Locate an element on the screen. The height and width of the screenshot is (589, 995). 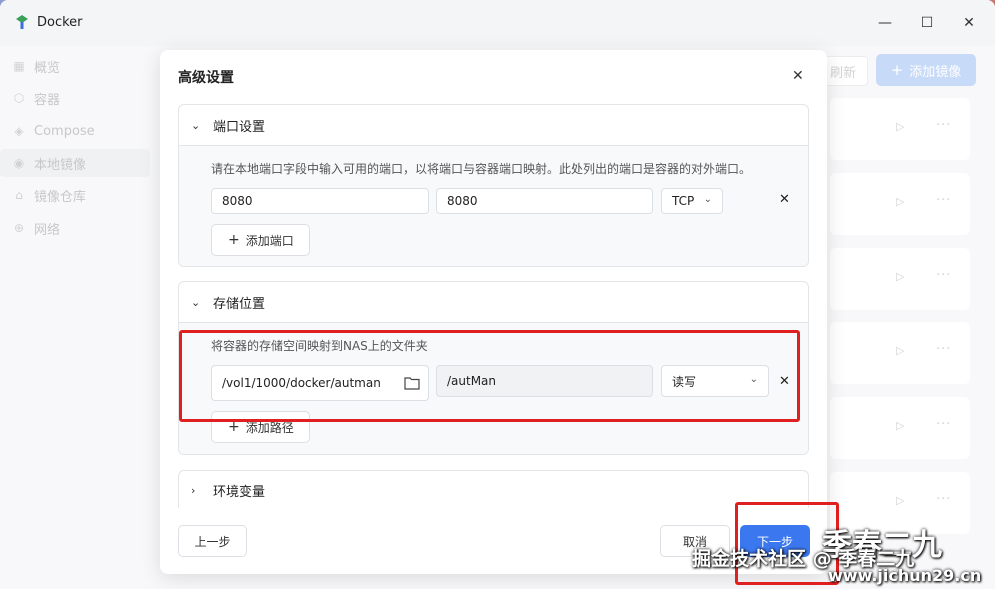
port-settings-header: ⌄ 端口设置 is located at coordinates (493, 125).